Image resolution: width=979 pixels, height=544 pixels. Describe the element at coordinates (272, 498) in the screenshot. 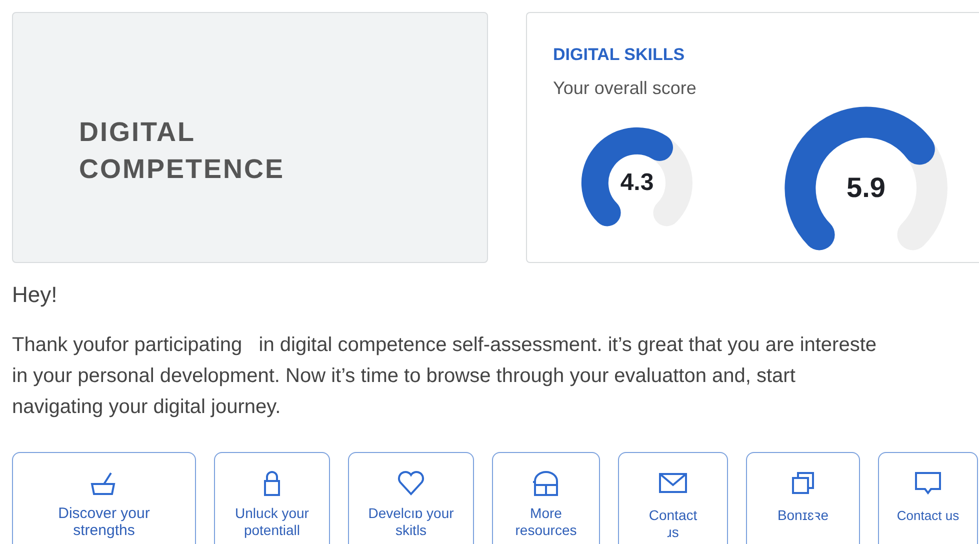

I see `link-card: Unluck your potentiall` at that location.